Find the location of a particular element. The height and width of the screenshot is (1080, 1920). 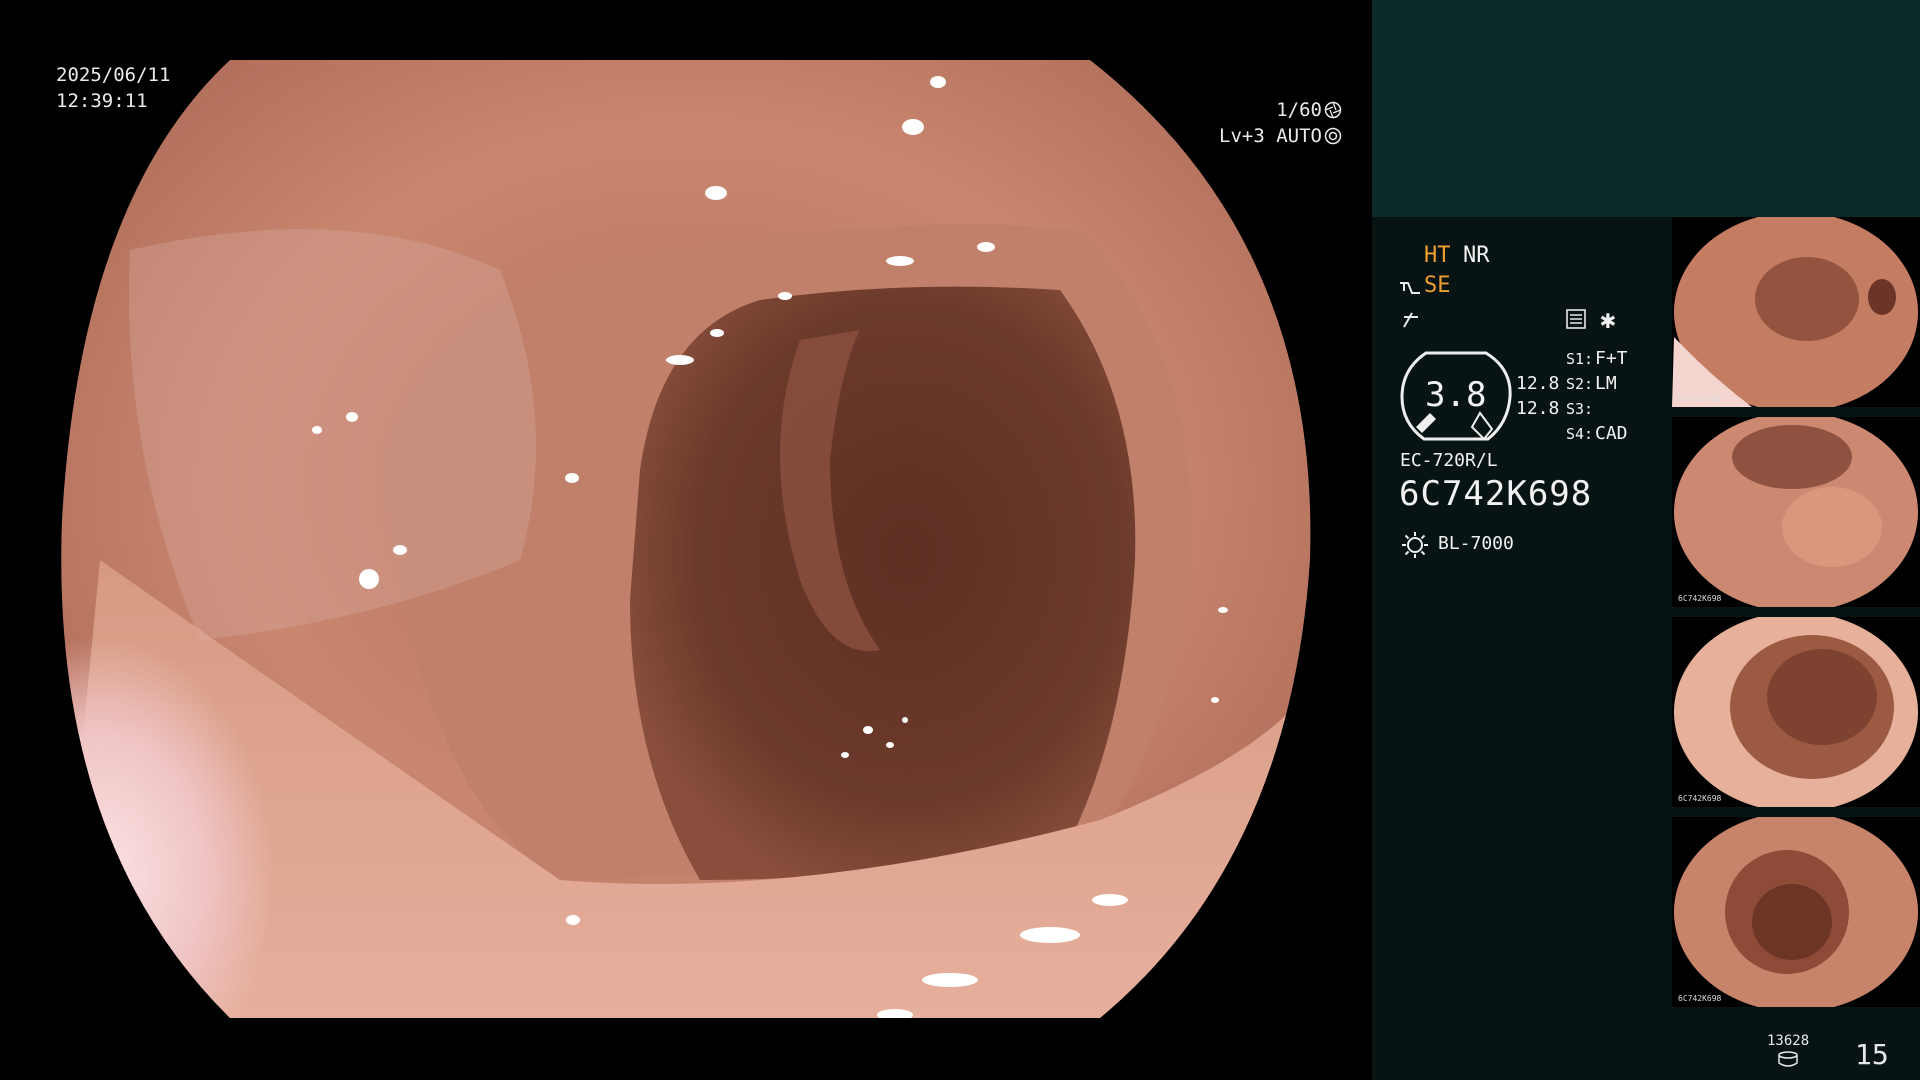

aperture-icon is located at coordinates (1333, 136).